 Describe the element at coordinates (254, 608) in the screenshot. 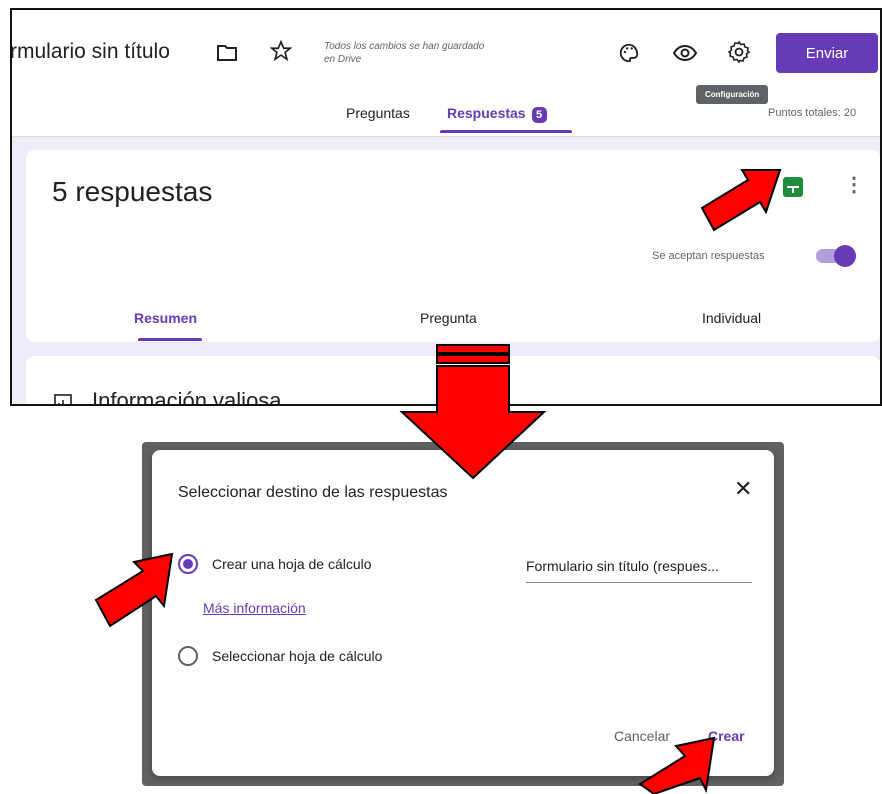

I see `more-info-link: Más información` at that location.